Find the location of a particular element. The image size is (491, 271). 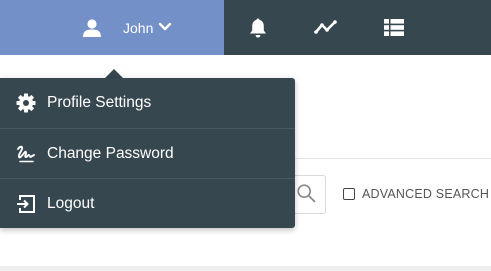

menu-item-label: Change Password is located at coordinates (110, 153).